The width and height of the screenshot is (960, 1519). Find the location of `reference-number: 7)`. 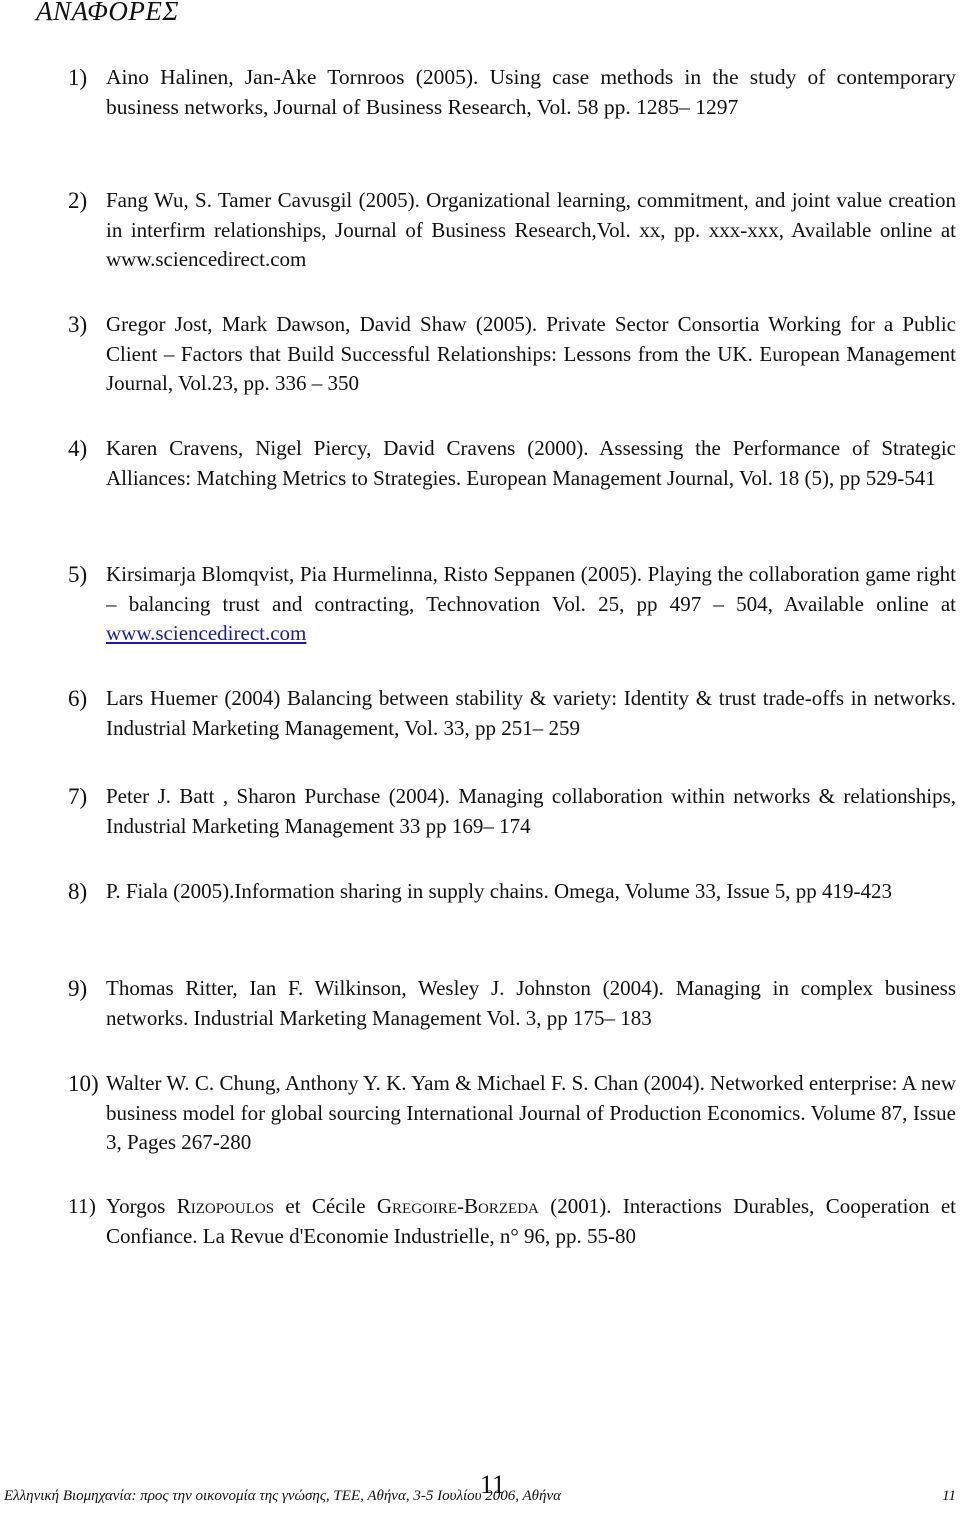

reference-number: 7) is located at coordinates (78, 796).